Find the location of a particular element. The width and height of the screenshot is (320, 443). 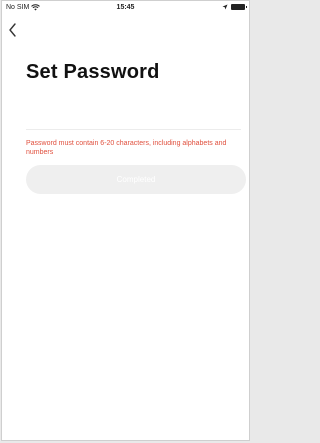

password-field-divider is located at coordinates (133, 129).